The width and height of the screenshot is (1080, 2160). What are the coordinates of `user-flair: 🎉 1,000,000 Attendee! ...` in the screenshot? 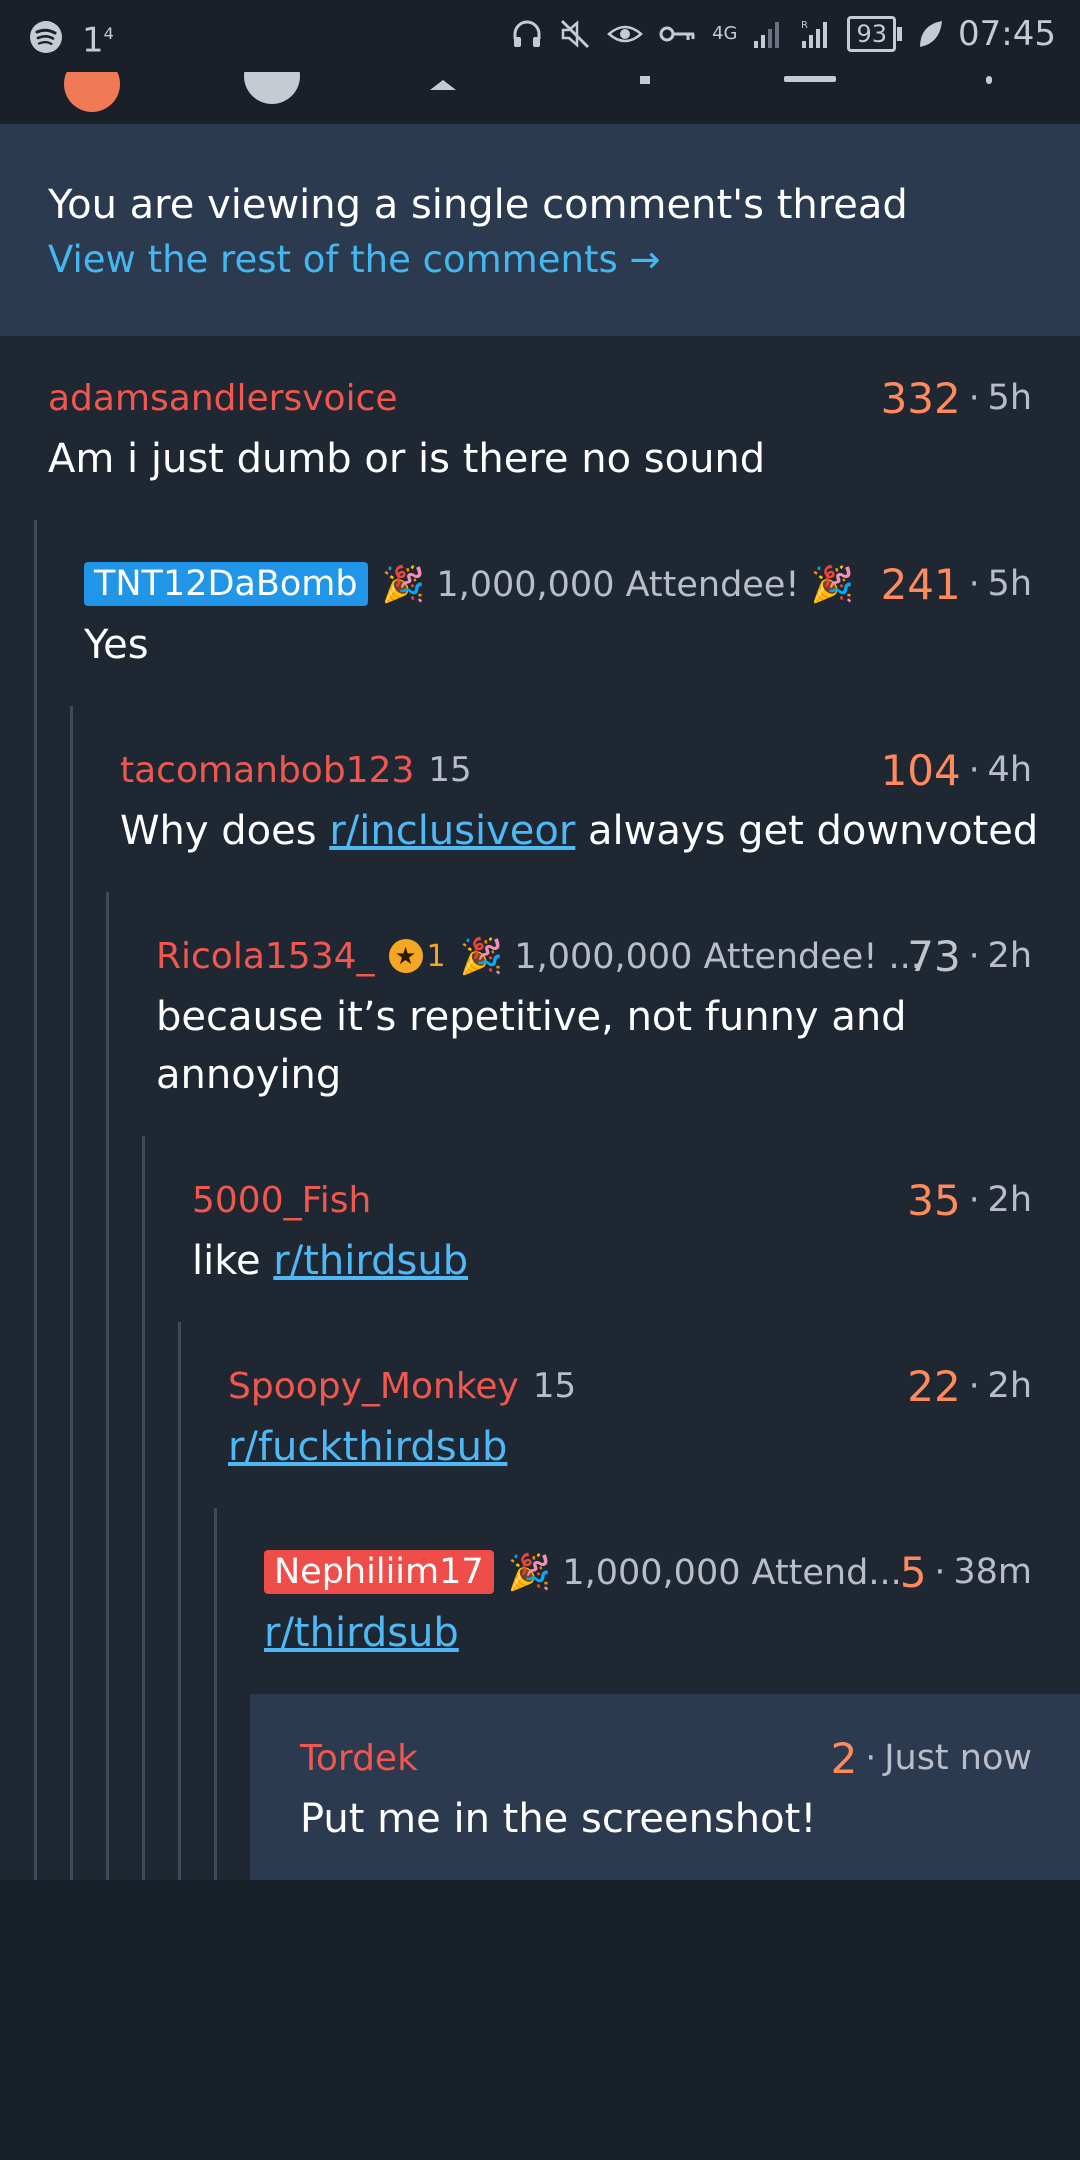 It's located at (690, 956).